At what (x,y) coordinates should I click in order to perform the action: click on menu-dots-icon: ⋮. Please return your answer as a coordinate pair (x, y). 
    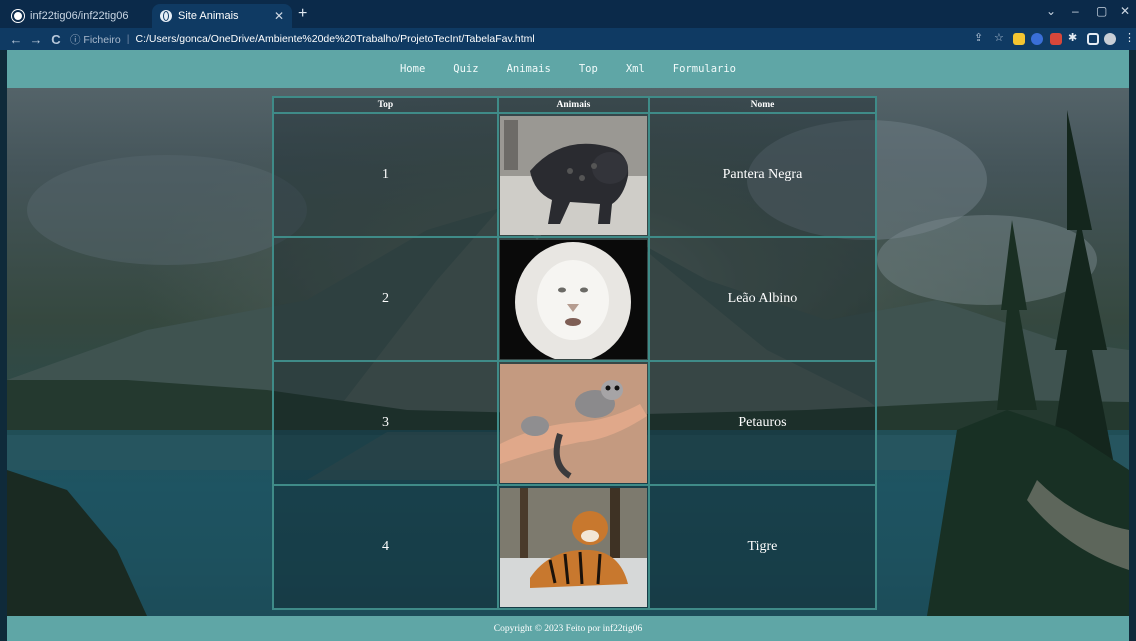
    Looking at the image, I should click on (1129, 37).